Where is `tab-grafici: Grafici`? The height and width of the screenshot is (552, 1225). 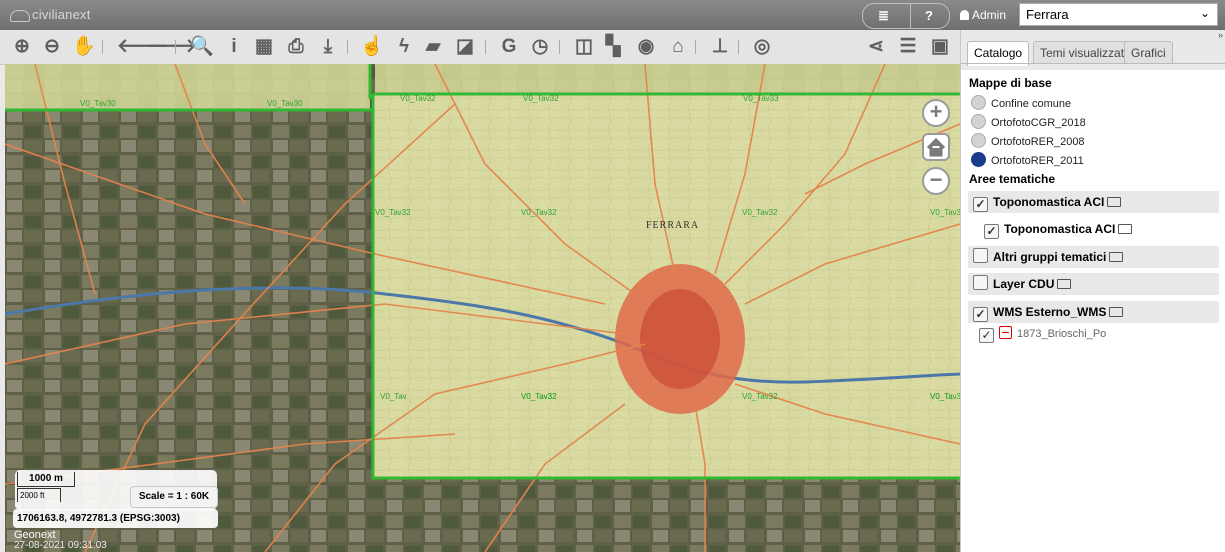
tab-grafici: Grafici is located at coordinates (1148, 52).